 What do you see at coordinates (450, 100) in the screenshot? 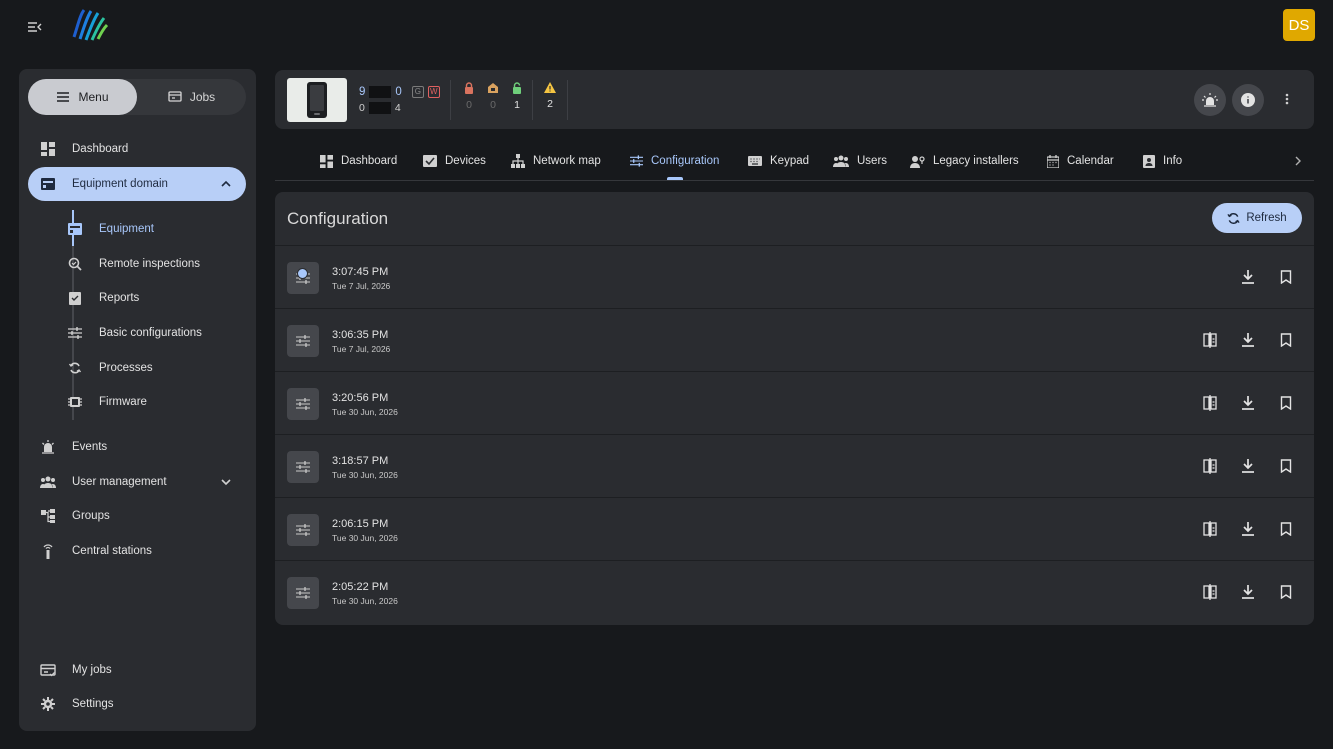
I see `divider` at bounding box center [450, 100].